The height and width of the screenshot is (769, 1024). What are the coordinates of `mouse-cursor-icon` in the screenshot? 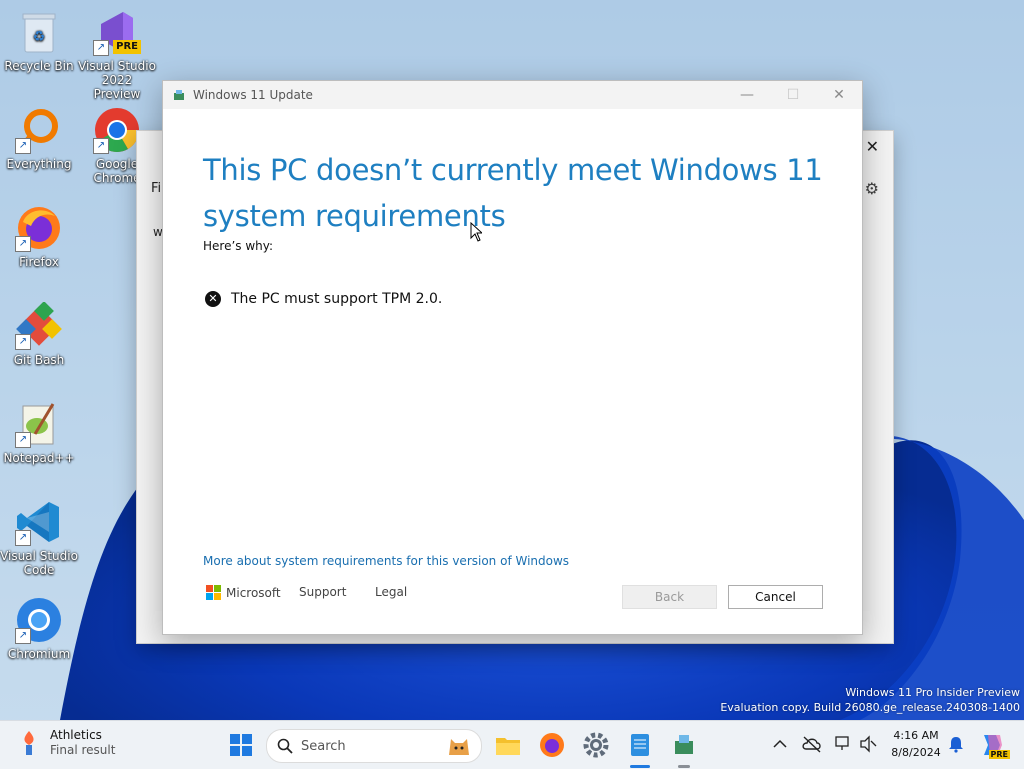 It's located at (476, 232).